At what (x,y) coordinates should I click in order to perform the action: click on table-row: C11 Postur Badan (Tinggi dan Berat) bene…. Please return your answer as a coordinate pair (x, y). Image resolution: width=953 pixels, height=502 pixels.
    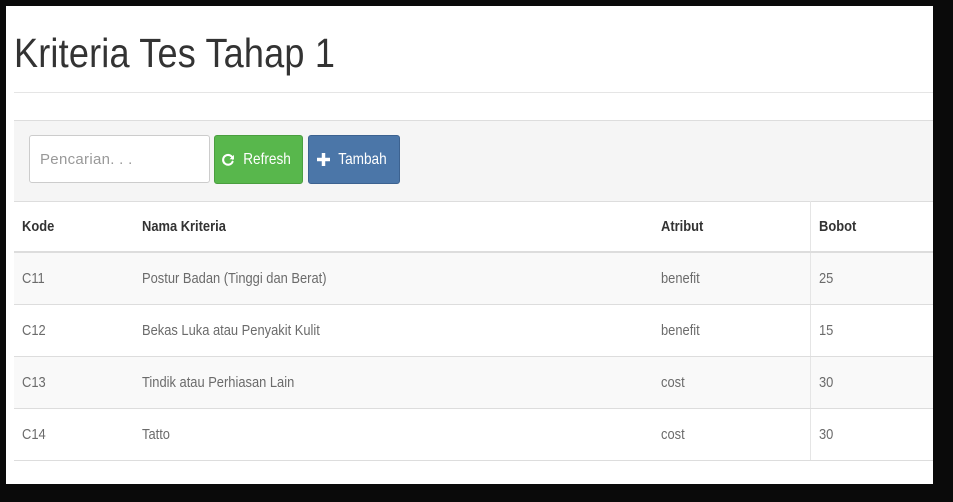
    Looking at the image, I should click on (473, 278).